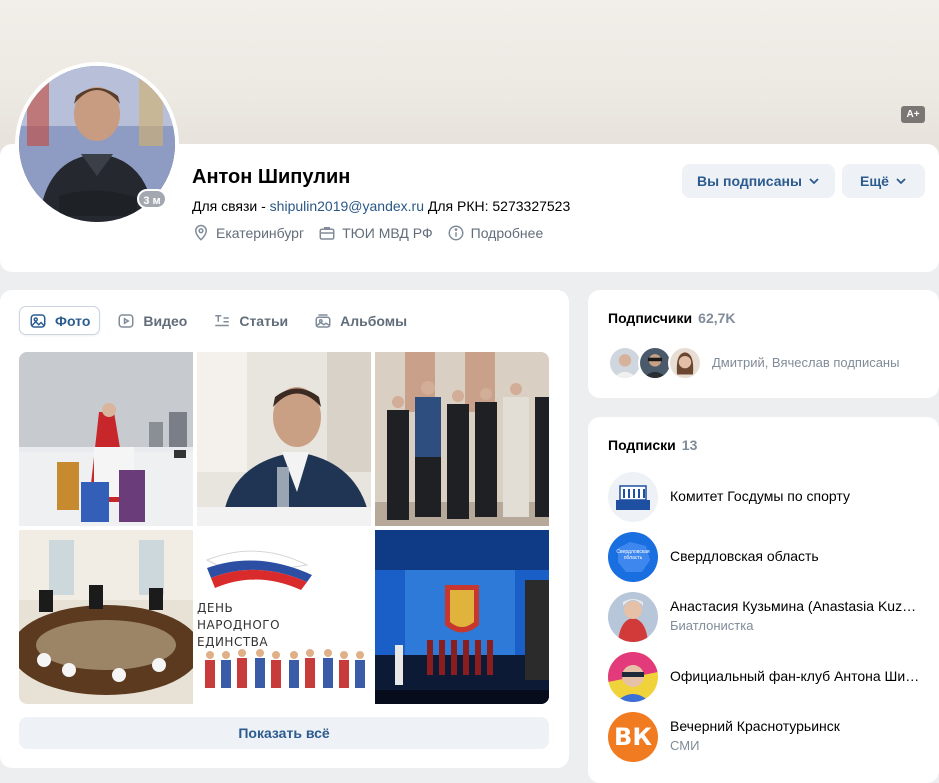 The image size is (939, 783). Describe the element at coordinates (284, 617) in the screenshot. I see `photo-thumbnail: ДЕНЬ НАРОДНОГО ЕДИНСТВА` at that location.